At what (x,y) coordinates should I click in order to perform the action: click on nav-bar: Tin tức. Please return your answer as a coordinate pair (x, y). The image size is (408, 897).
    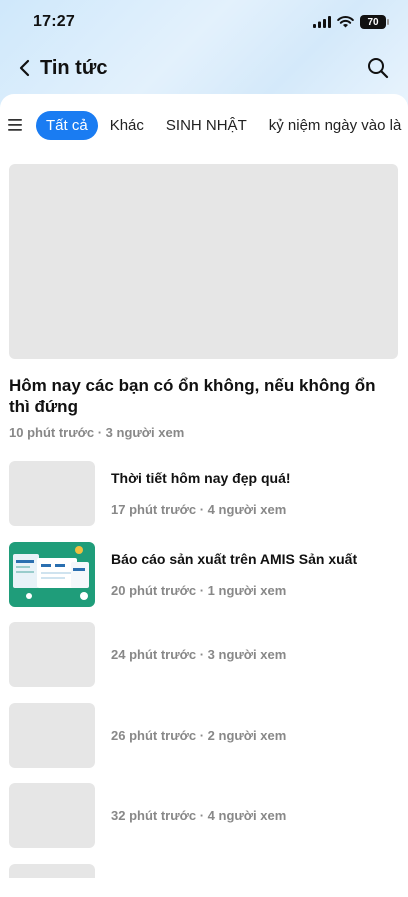
    Looking at the image, I should click on (204, 68).